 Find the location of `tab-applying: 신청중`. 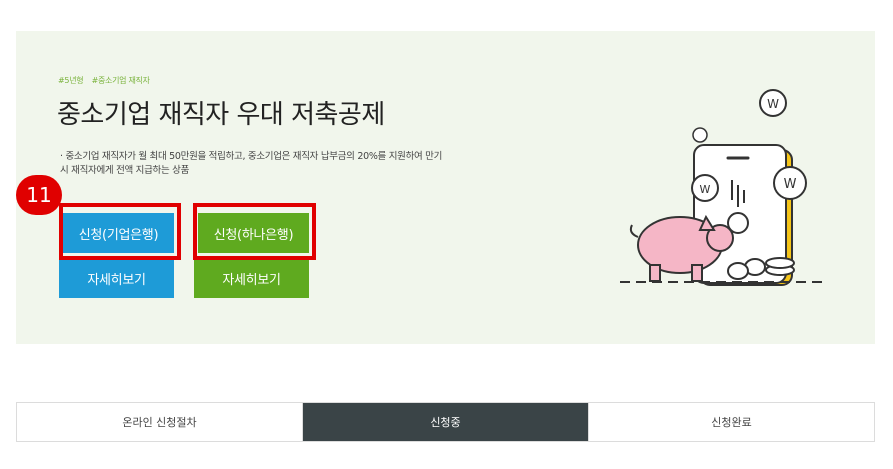

tab-applying: 신청중 is located at coordinates (445, 422).